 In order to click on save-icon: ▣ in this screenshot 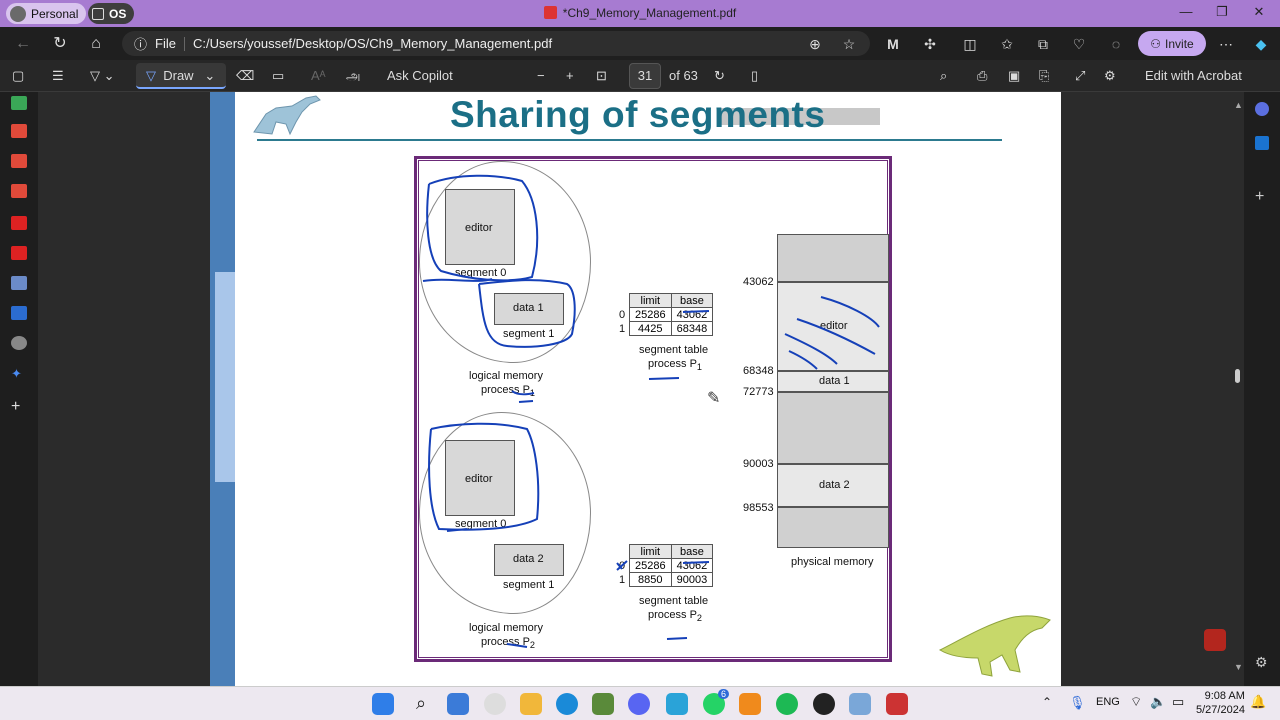, I will do `click(1014, 76)`.